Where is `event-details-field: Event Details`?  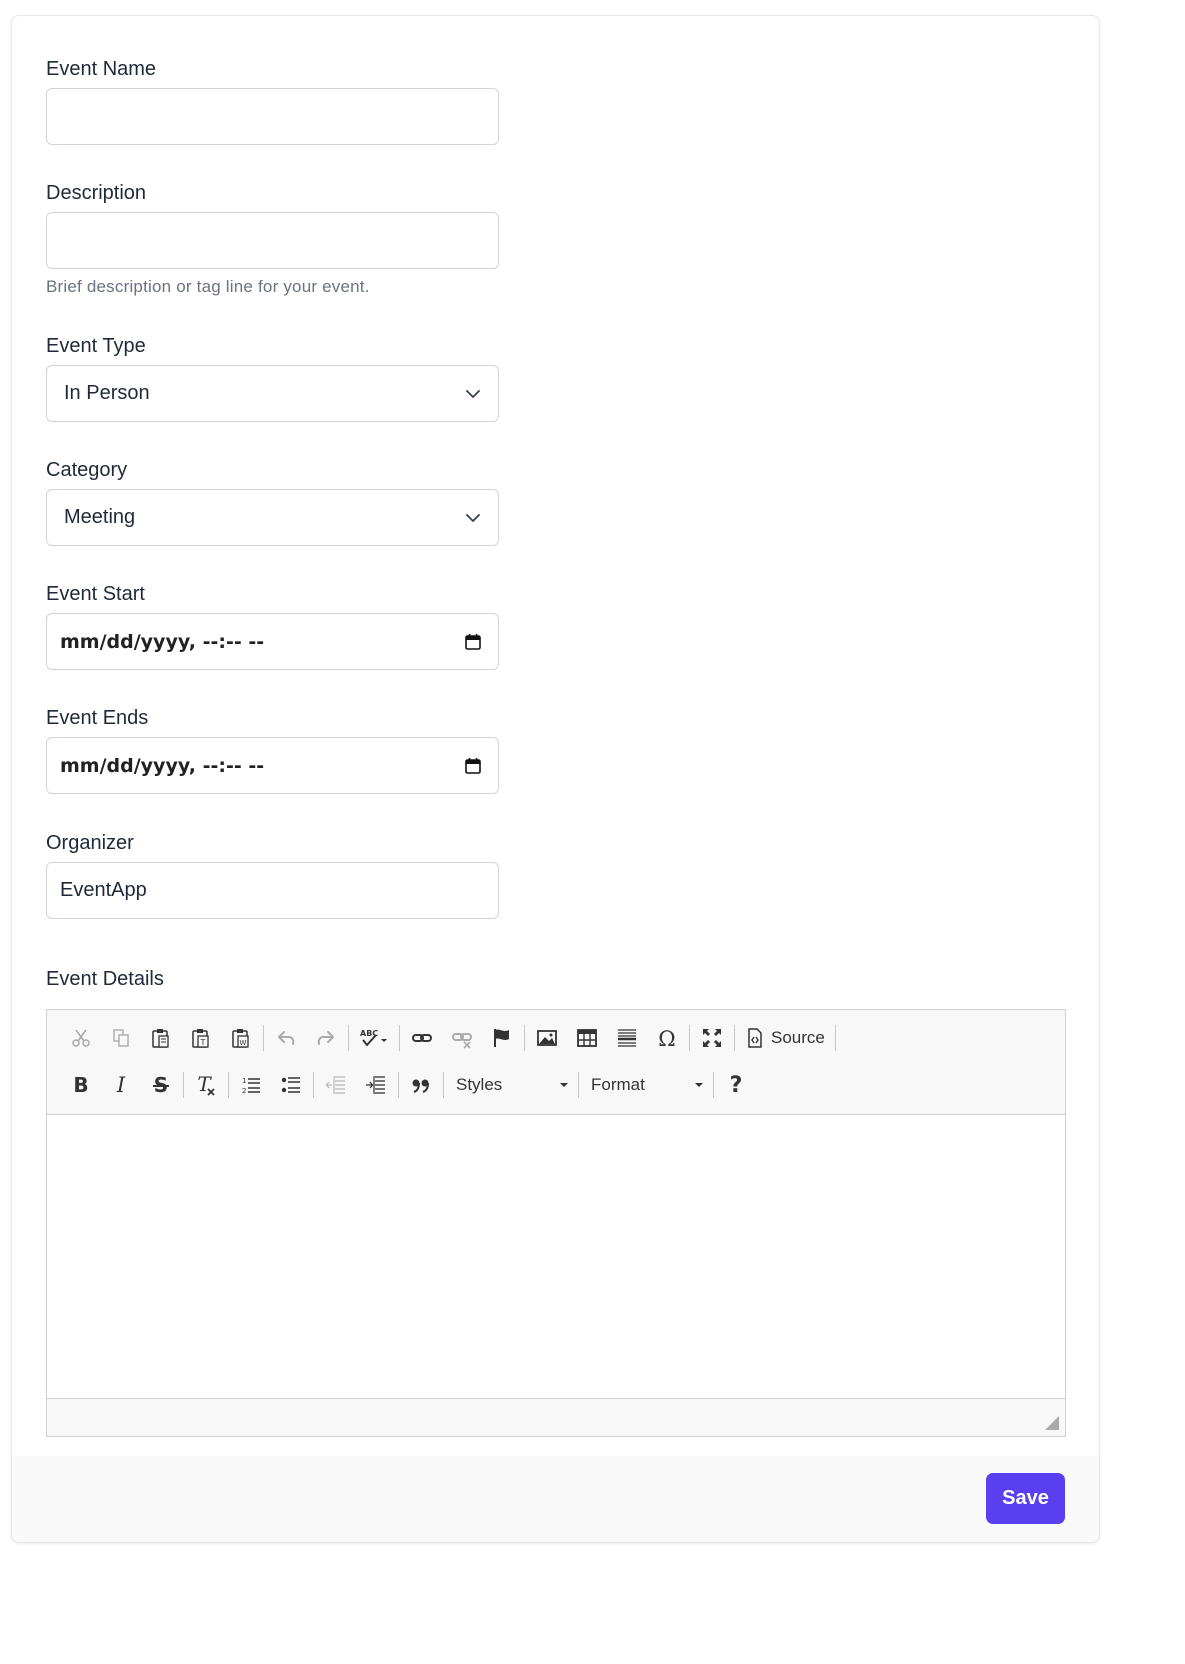
event-details-field: Event Details is located at coordinates (105, 979).